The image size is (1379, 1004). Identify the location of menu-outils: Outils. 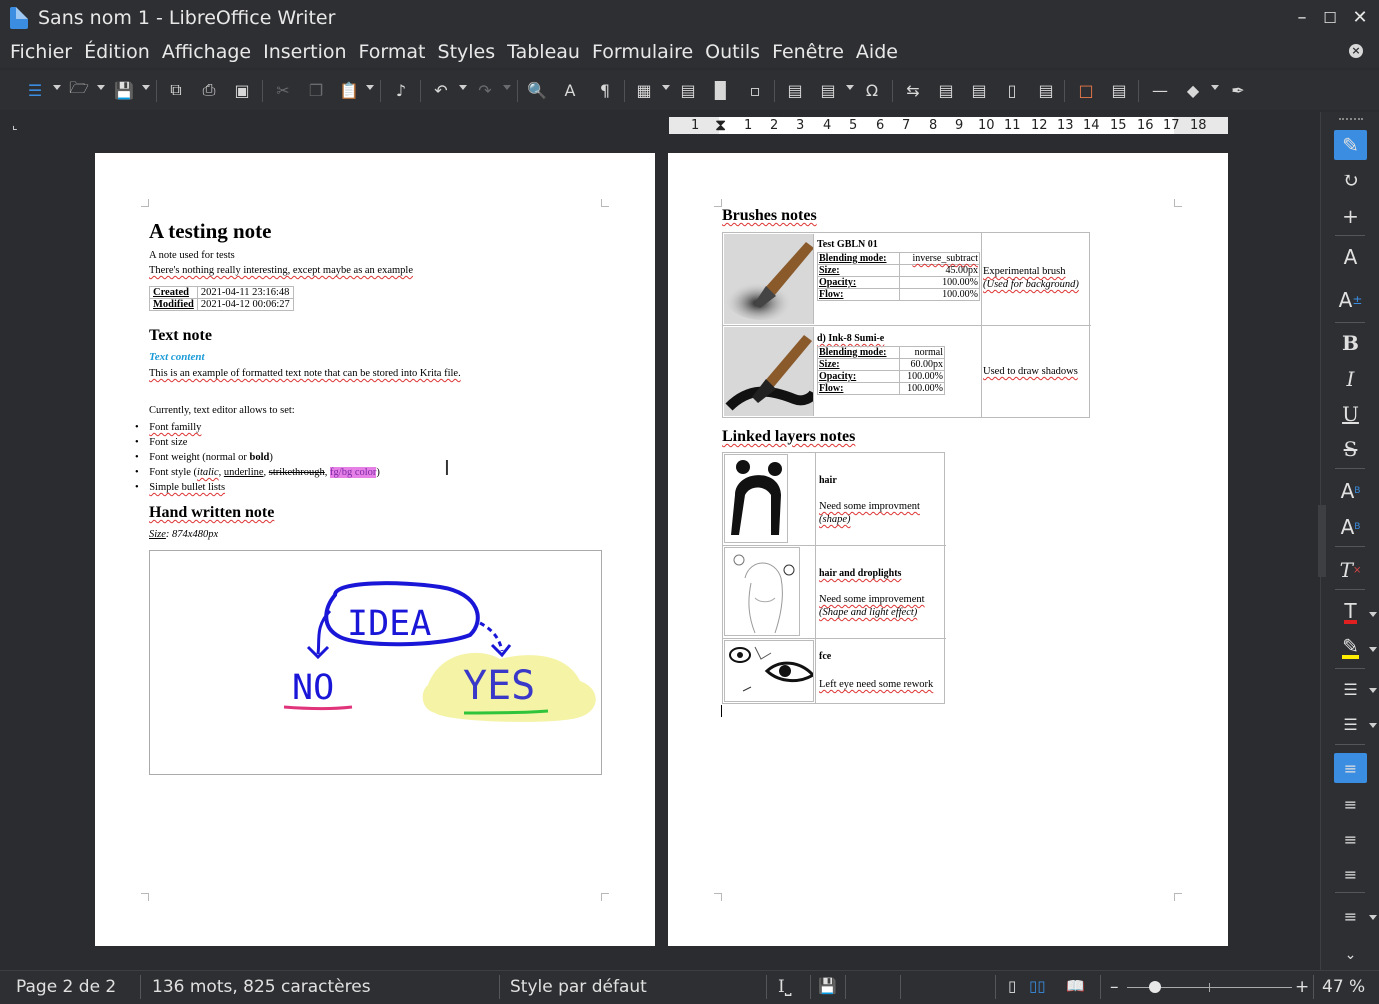
(732, 52).